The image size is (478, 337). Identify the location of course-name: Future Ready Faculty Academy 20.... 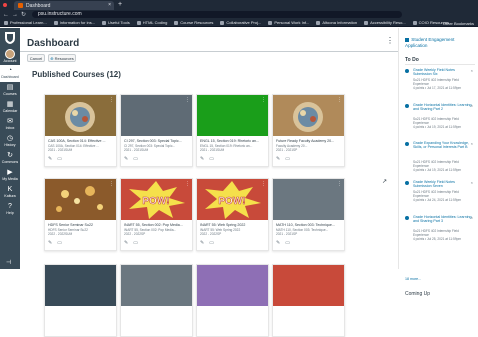
(309, 141).